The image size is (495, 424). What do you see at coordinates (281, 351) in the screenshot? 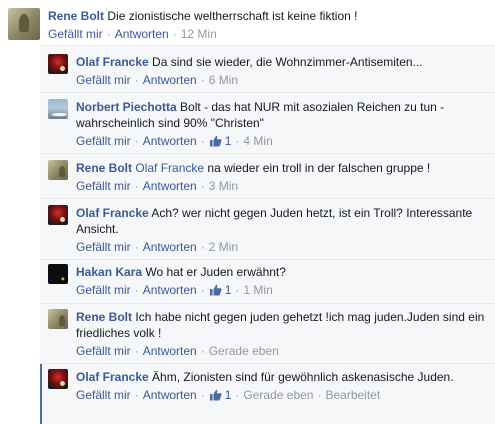
I see `reply-actions: Gefällt mir · Antworten · Gerade eben` at bounding box center [281, 351].